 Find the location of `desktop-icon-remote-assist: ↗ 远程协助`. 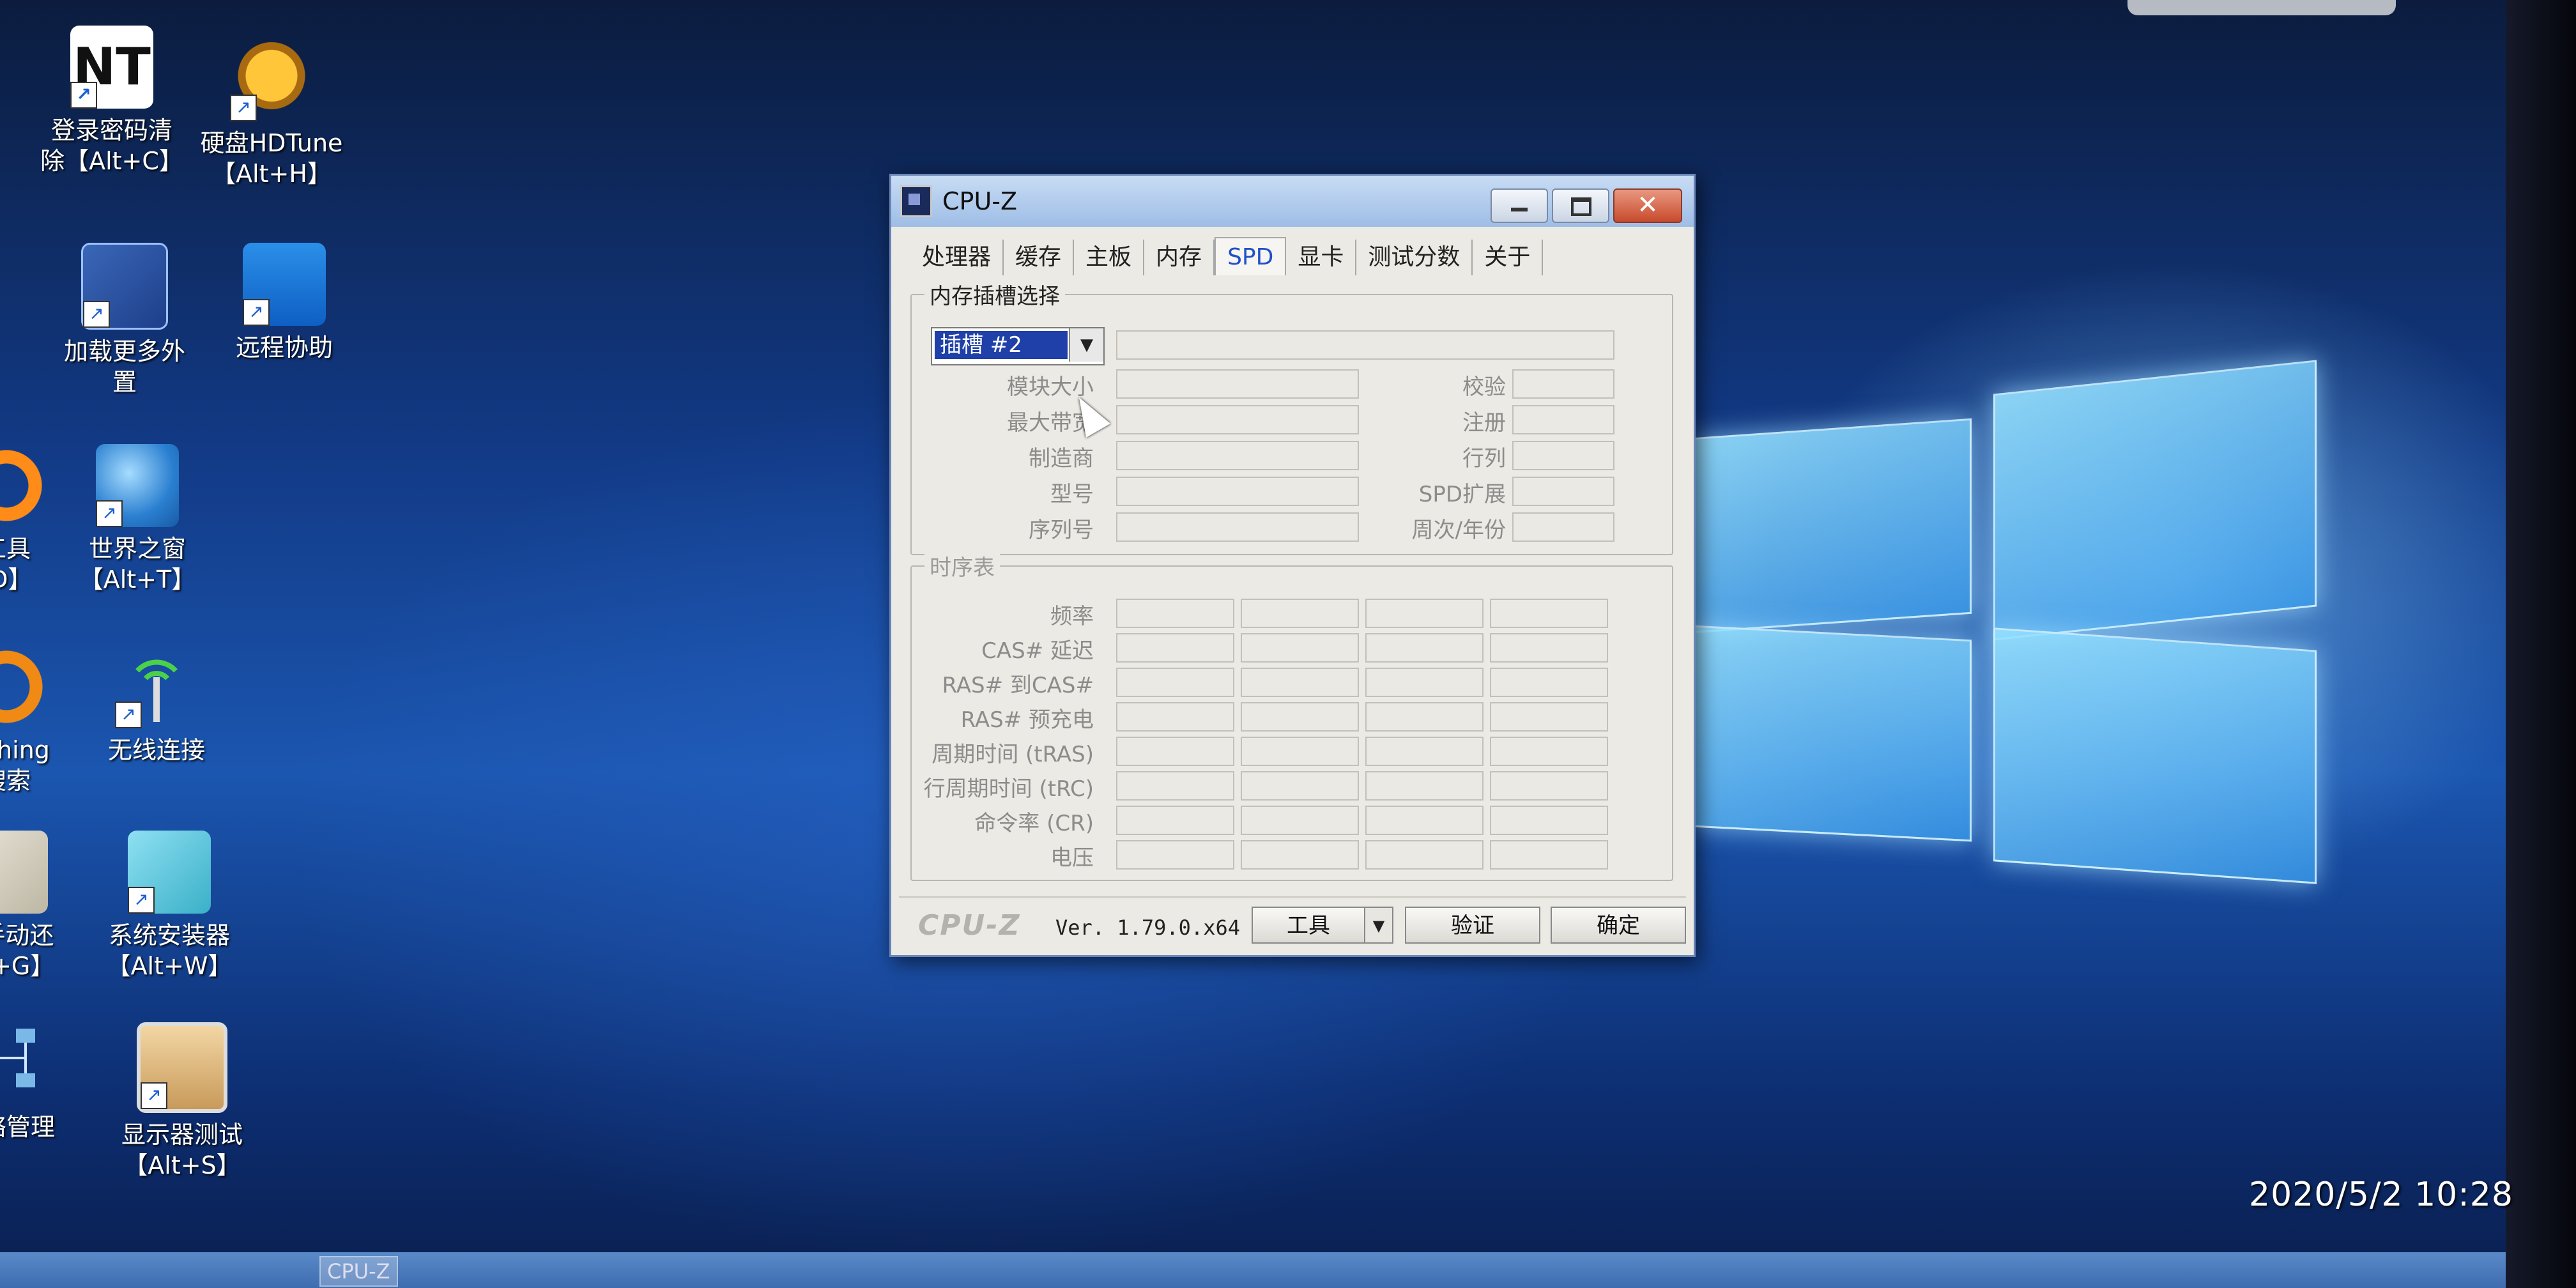

desktop-icon-remote-assist: ↗ 远程协助 is located at coordinates (284, 303).